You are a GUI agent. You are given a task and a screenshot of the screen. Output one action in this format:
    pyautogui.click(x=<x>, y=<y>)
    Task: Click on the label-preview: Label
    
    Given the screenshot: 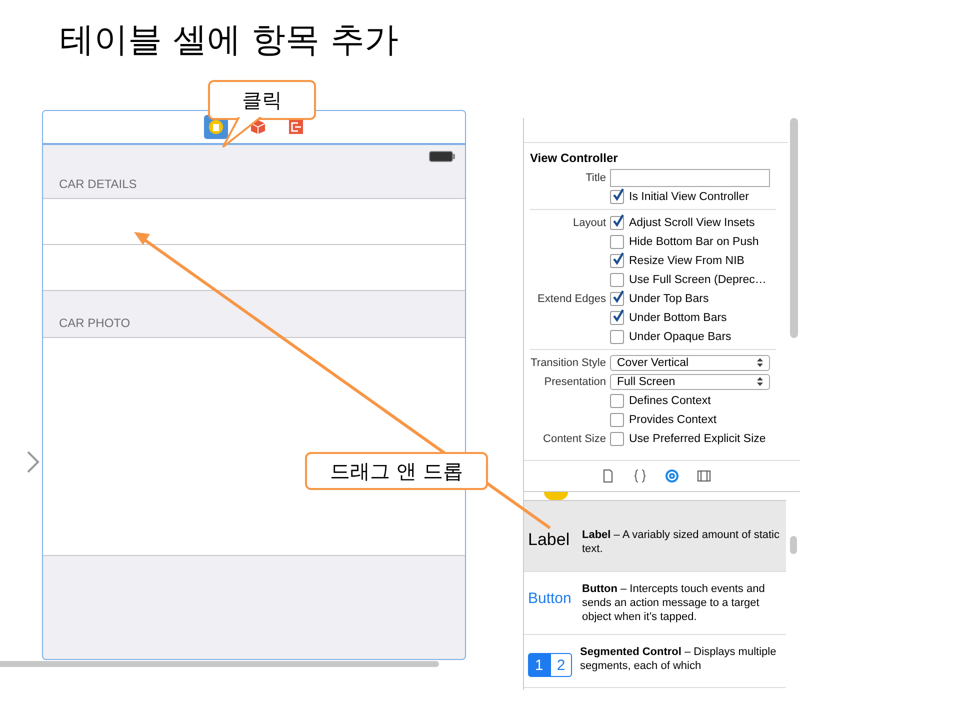 What is the action you would take?
    pyautogui.click(x=549, y=540)
    